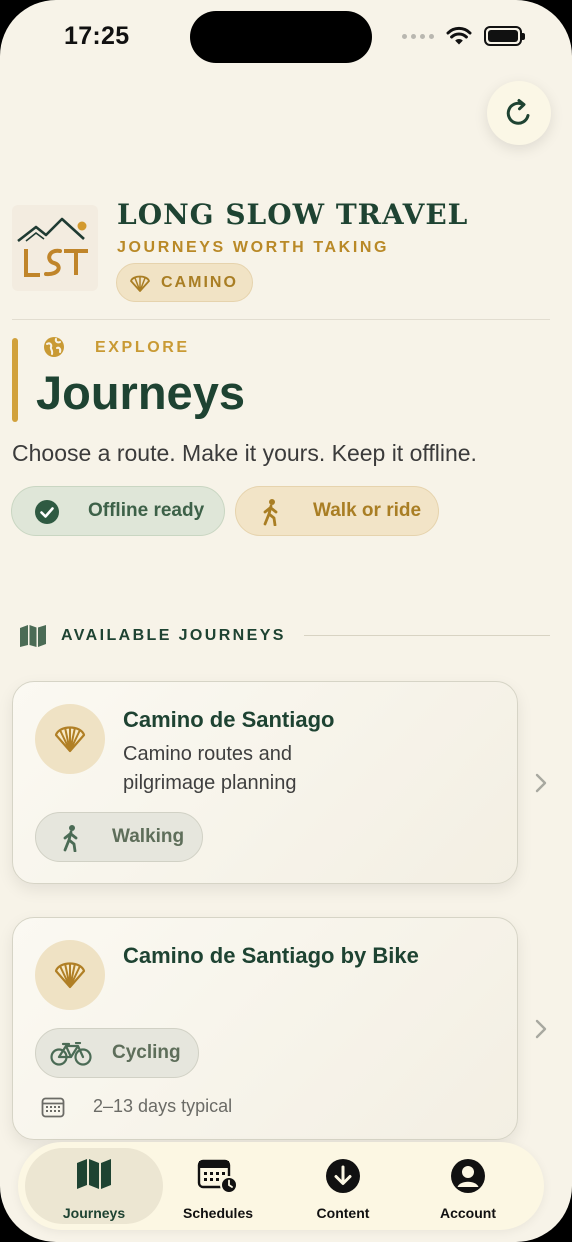 This screenshot has width=572, height=1242. I want to click on section-divider, so click(427, 635).